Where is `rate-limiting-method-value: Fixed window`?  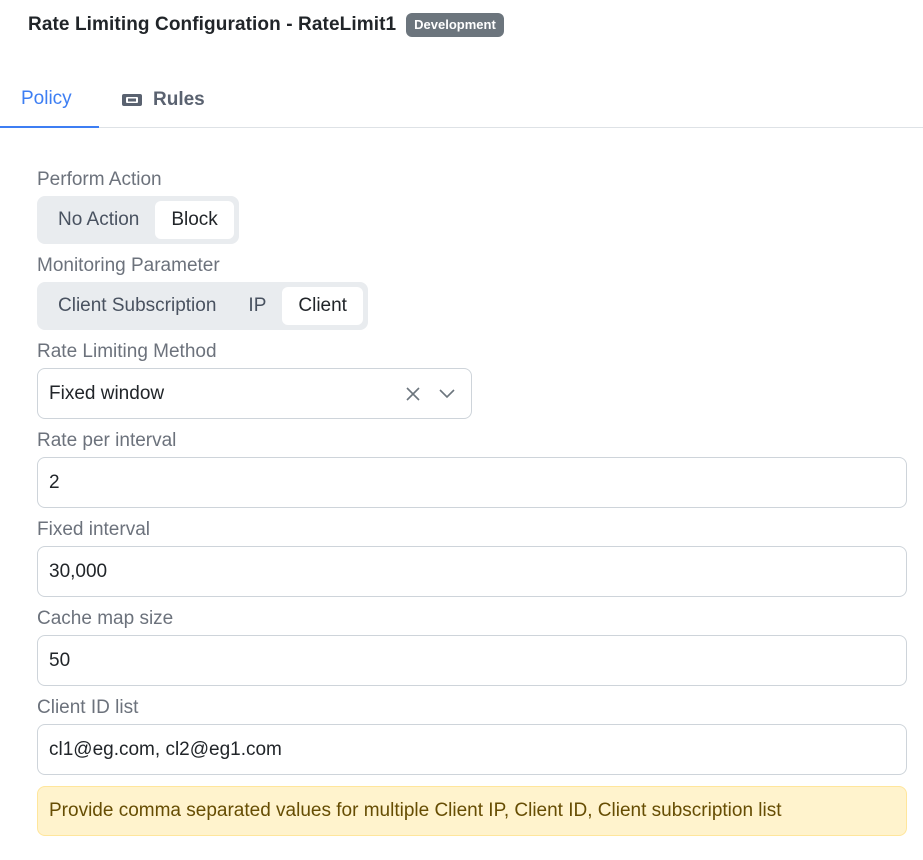
rate-limiting-method-value: Fixed window is located at coordinates (107, 393).